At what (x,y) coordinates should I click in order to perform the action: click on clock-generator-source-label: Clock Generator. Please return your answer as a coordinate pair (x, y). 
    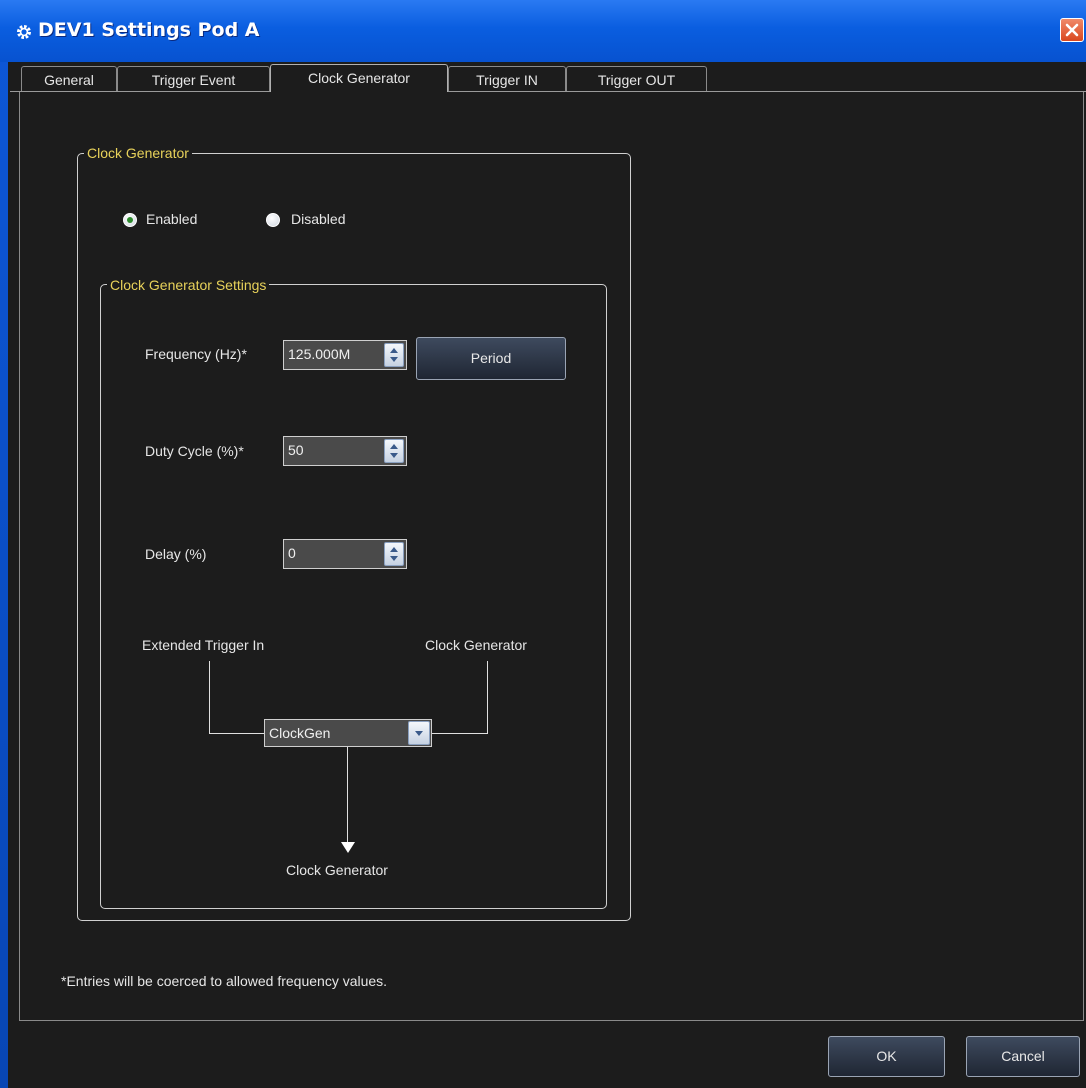
    Looking at the image, I should click on (476, 645).